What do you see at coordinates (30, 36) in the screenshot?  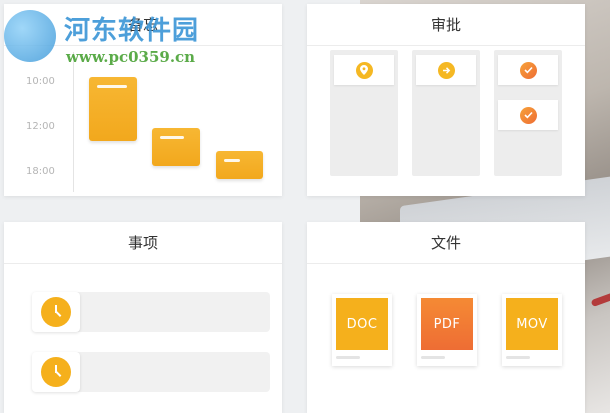 I see `watermark-logo-icon` at bounding box center [30, 36].